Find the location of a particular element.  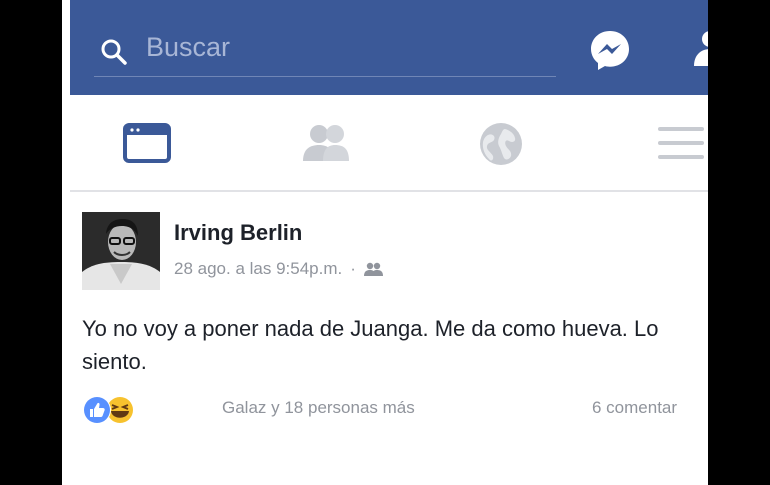

search-underline is located at coordinates (325, 76).